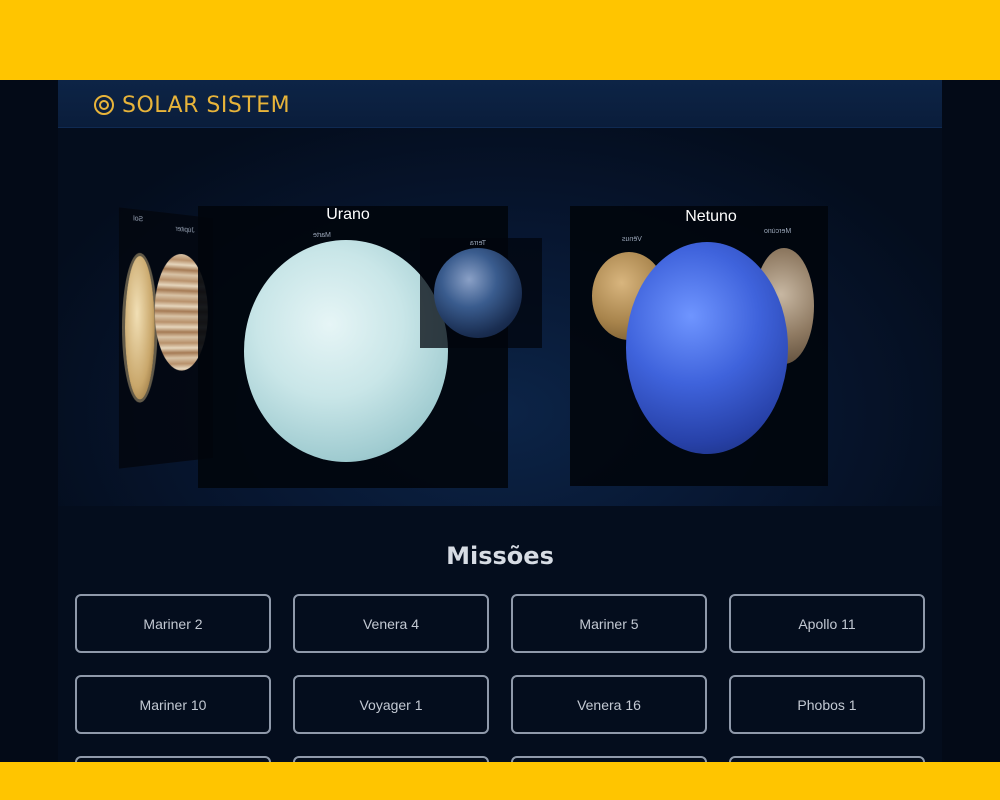 This screenshot has height=800, width=1000. What do you see at coordinates (185, 230) in the screenshot?
I see `card-label-jupiter: Júpiter` at bounding box center [185, 230].